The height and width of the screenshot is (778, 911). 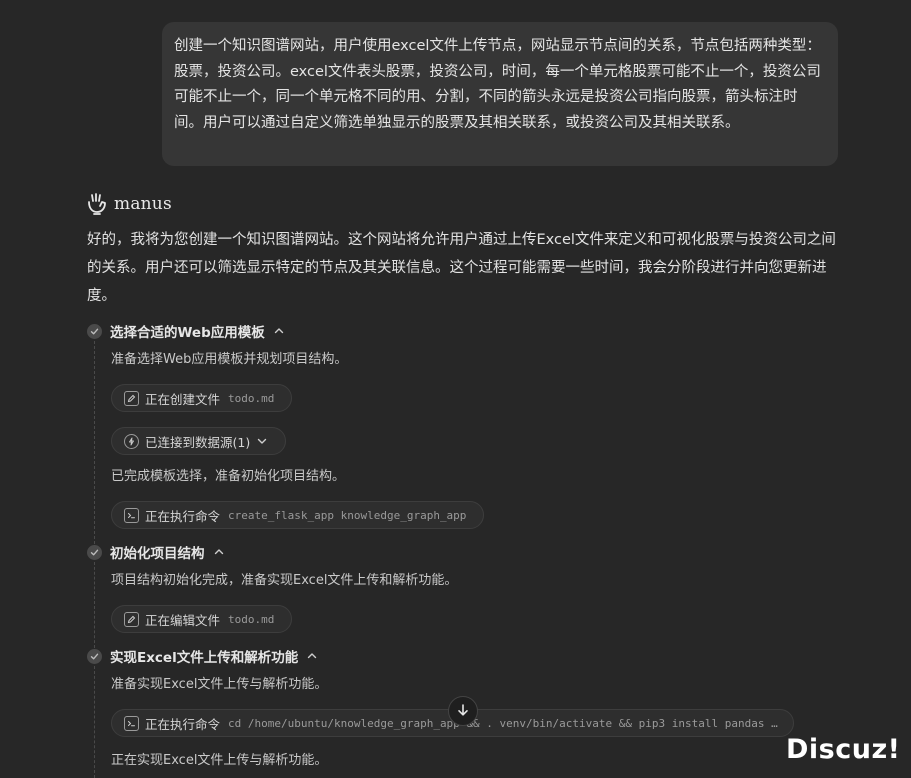 What do you see at coordinates (843, 749) in the screenshot?
I see `watermark: Discuz!` at bounding box center [843, 749].